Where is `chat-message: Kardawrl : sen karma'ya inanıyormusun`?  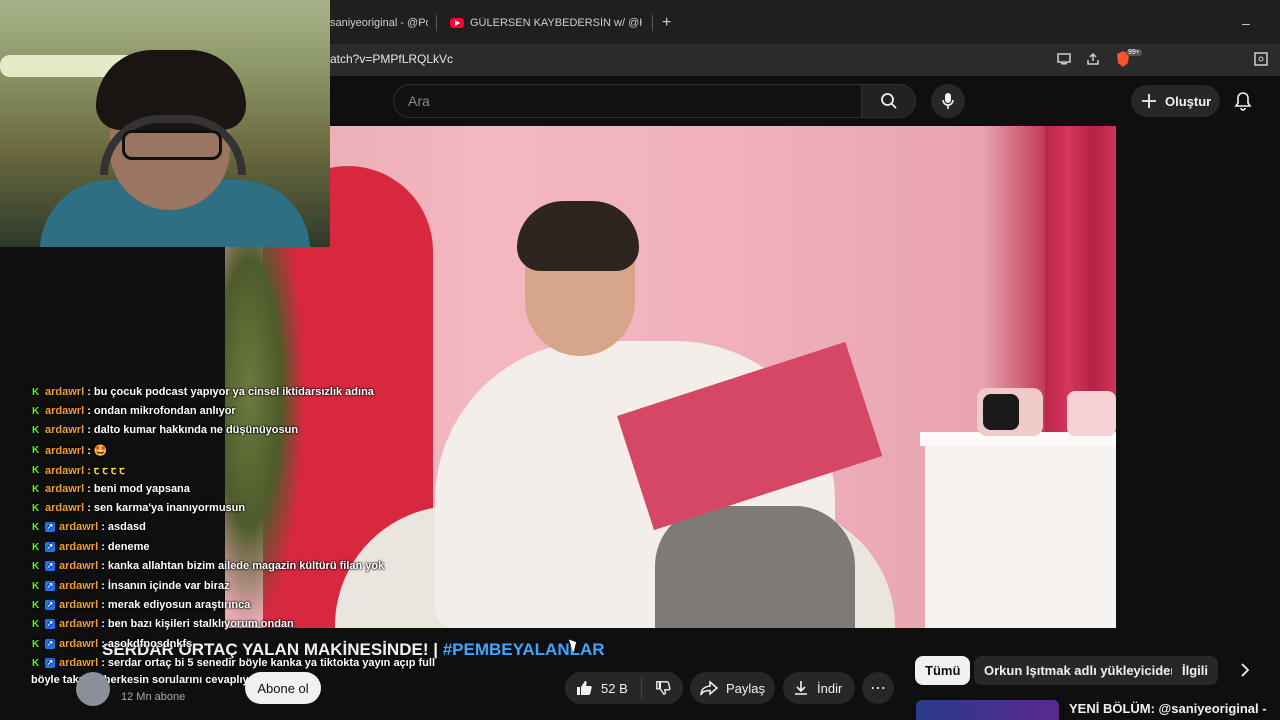
chat-message: Kardawrl : sen karma'ya inanıyormusun is located at coordinates (139, 508).